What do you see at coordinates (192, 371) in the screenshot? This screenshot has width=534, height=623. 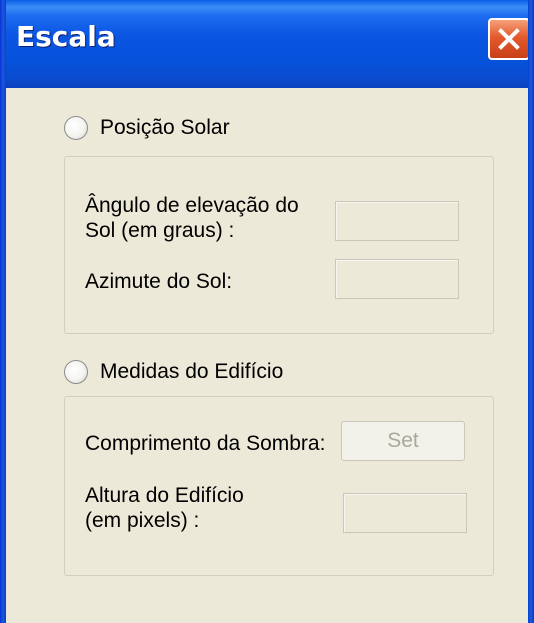 I see `radio-label-building-measures: Medidas do Edifício` at bounding box center [192, 371].